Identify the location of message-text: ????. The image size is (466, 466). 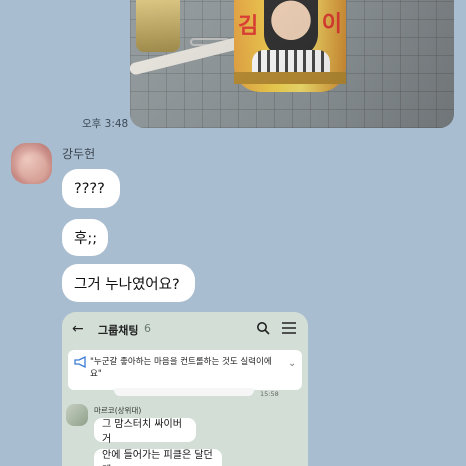
(89, 188).